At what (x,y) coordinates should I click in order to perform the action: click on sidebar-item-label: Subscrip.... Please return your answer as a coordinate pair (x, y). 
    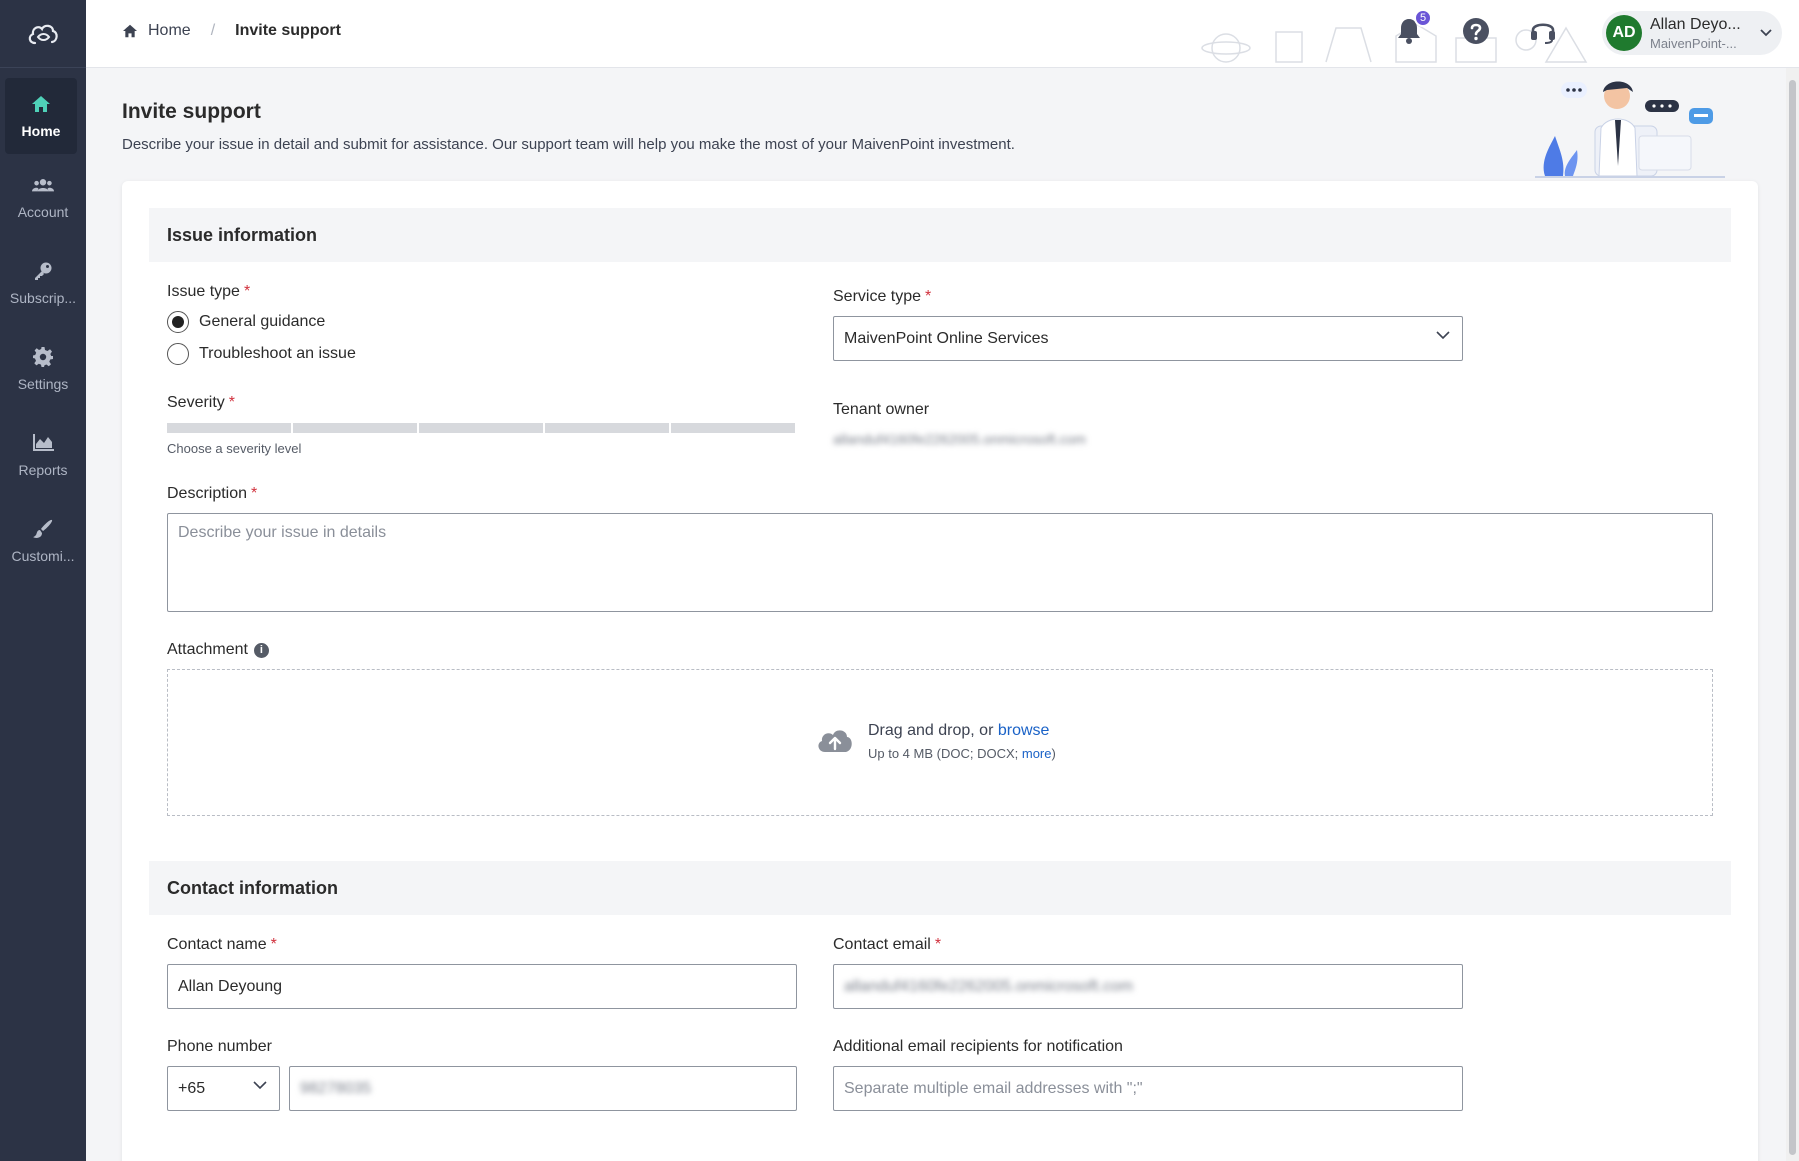
    Looking at the image, I should click on (43, 298).